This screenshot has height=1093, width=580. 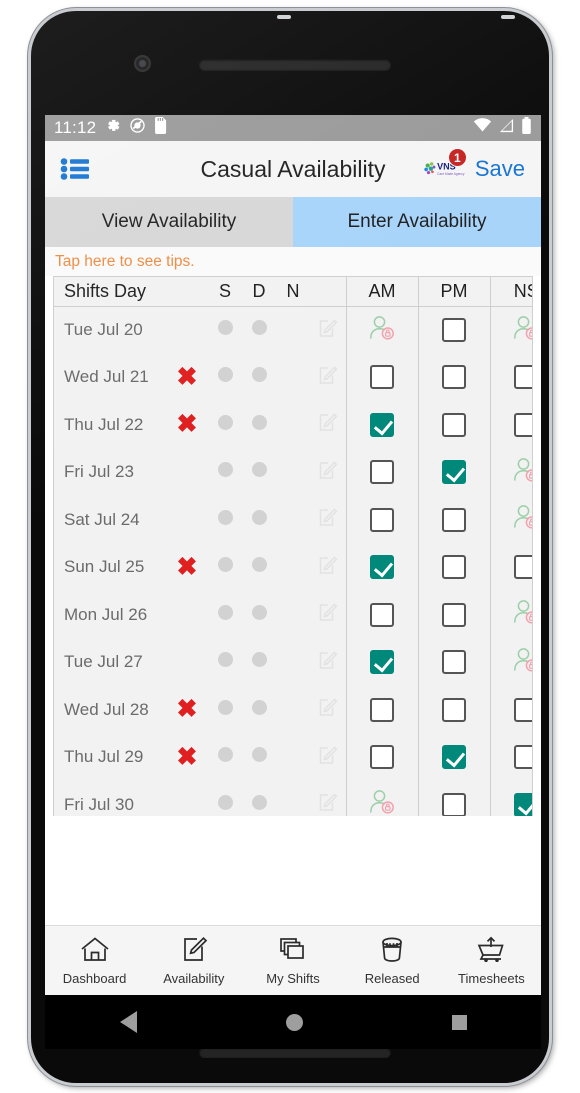 What do you see at coordinates (292, 961) in the screenshot?
I see `nav-item-my-shifts: My Shifts` at bounding box center [292, 961].